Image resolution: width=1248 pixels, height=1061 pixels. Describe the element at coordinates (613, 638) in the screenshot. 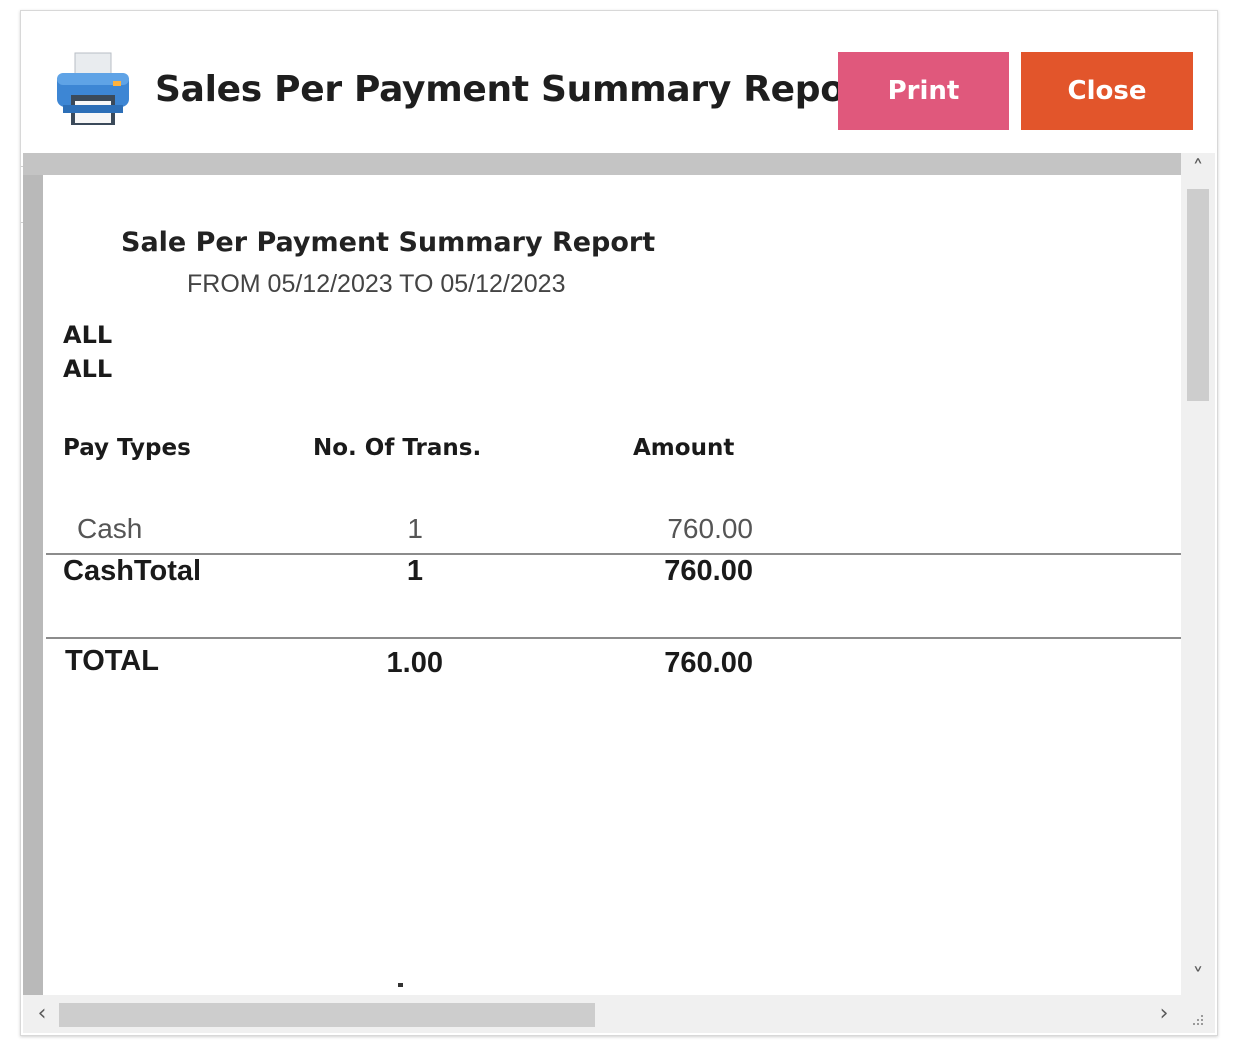

I see `divider-line` at that location.